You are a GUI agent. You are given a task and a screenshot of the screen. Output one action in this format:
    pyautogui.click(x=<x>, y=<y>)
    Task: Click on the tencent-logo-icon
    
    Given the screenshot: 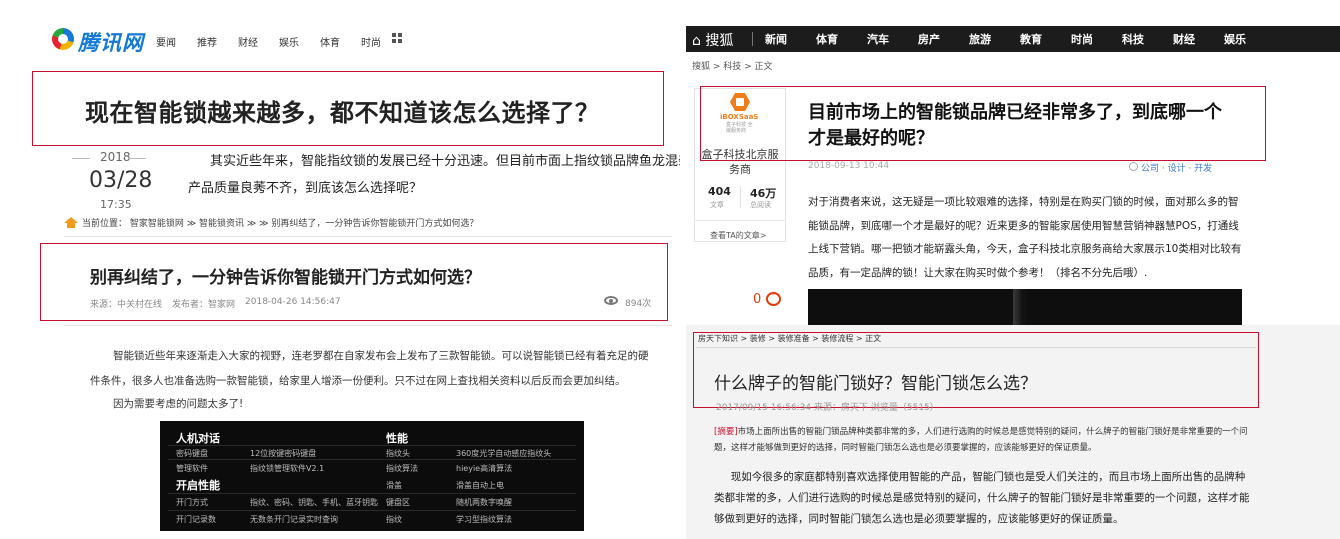 What is the action you would take?
    pyautogui.click(x=63, y=39)
    